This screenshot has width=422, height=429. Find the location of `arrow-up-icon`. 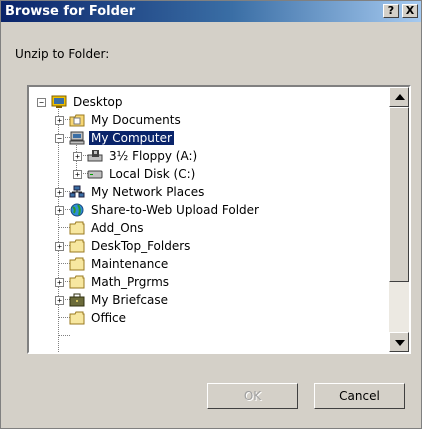

arrow-up-icon is located at coordinates (400, 97).